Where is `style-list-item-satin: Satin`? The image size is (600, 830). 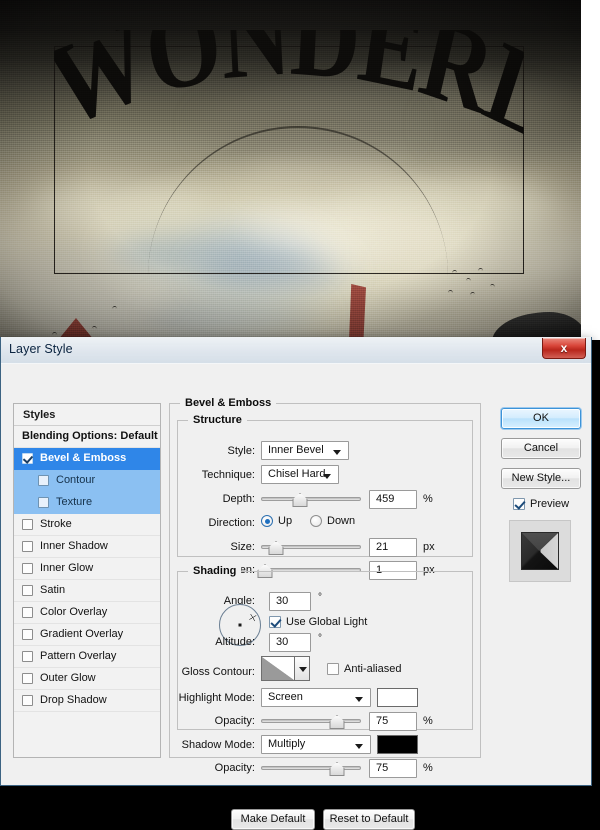 style-list-item-satin: Satin is located at coordinates (87, 591).